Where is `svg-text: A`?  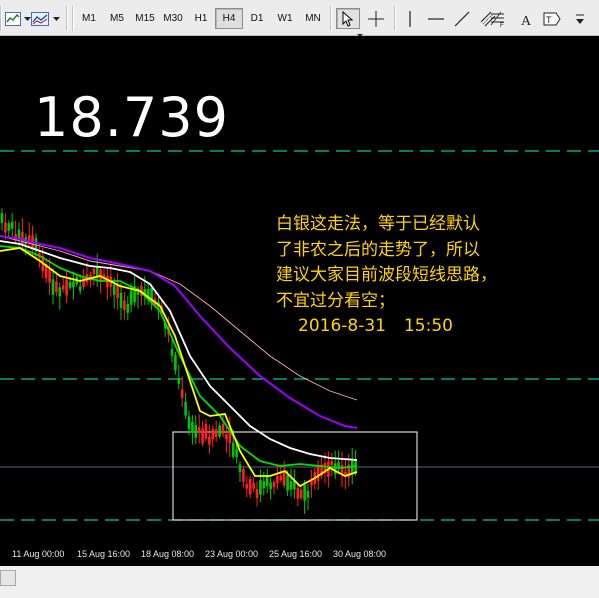
svg-text: A is located at coordinates (526, 20).